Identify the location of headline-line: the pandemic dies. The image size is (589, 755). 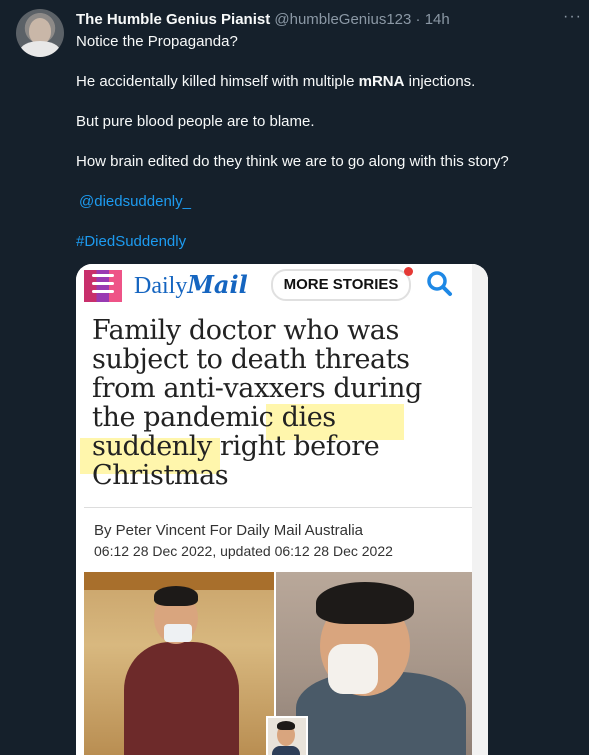
(214, 417).